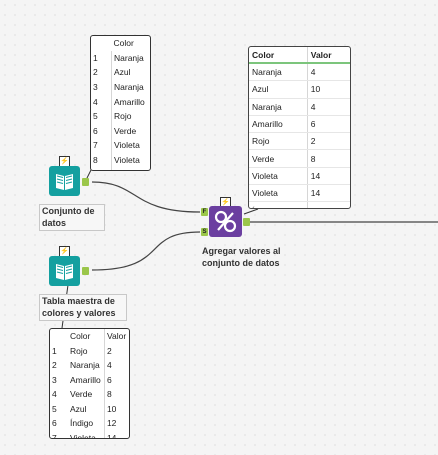  Describe the element at coordinates (89, 408) in the screenshot. I see `table-row: 5 Azul 10` at that location.